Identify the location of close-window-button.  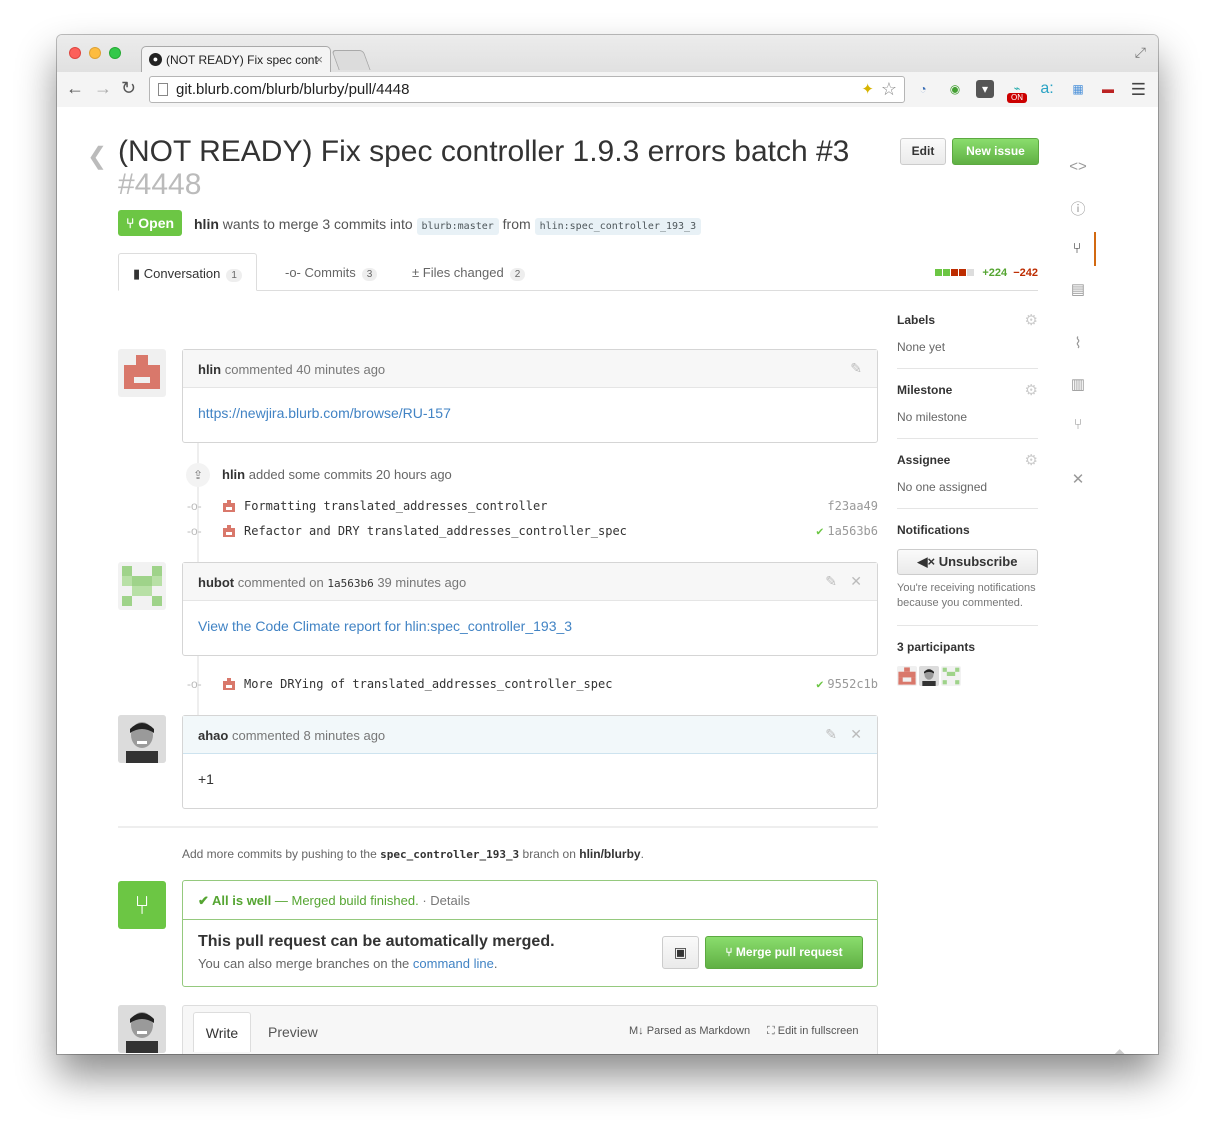
(75, 53).